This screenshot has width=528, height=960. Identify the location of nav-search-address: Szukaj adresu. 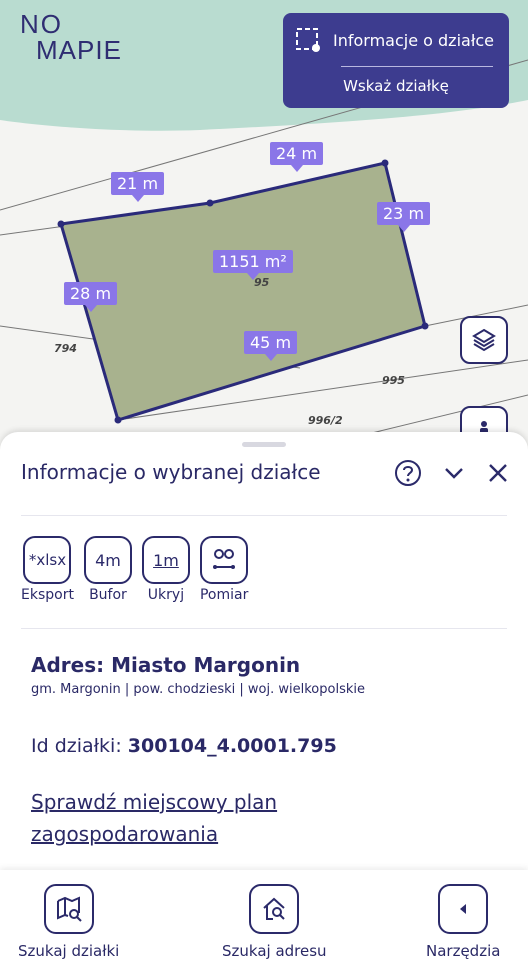
(274, 922).